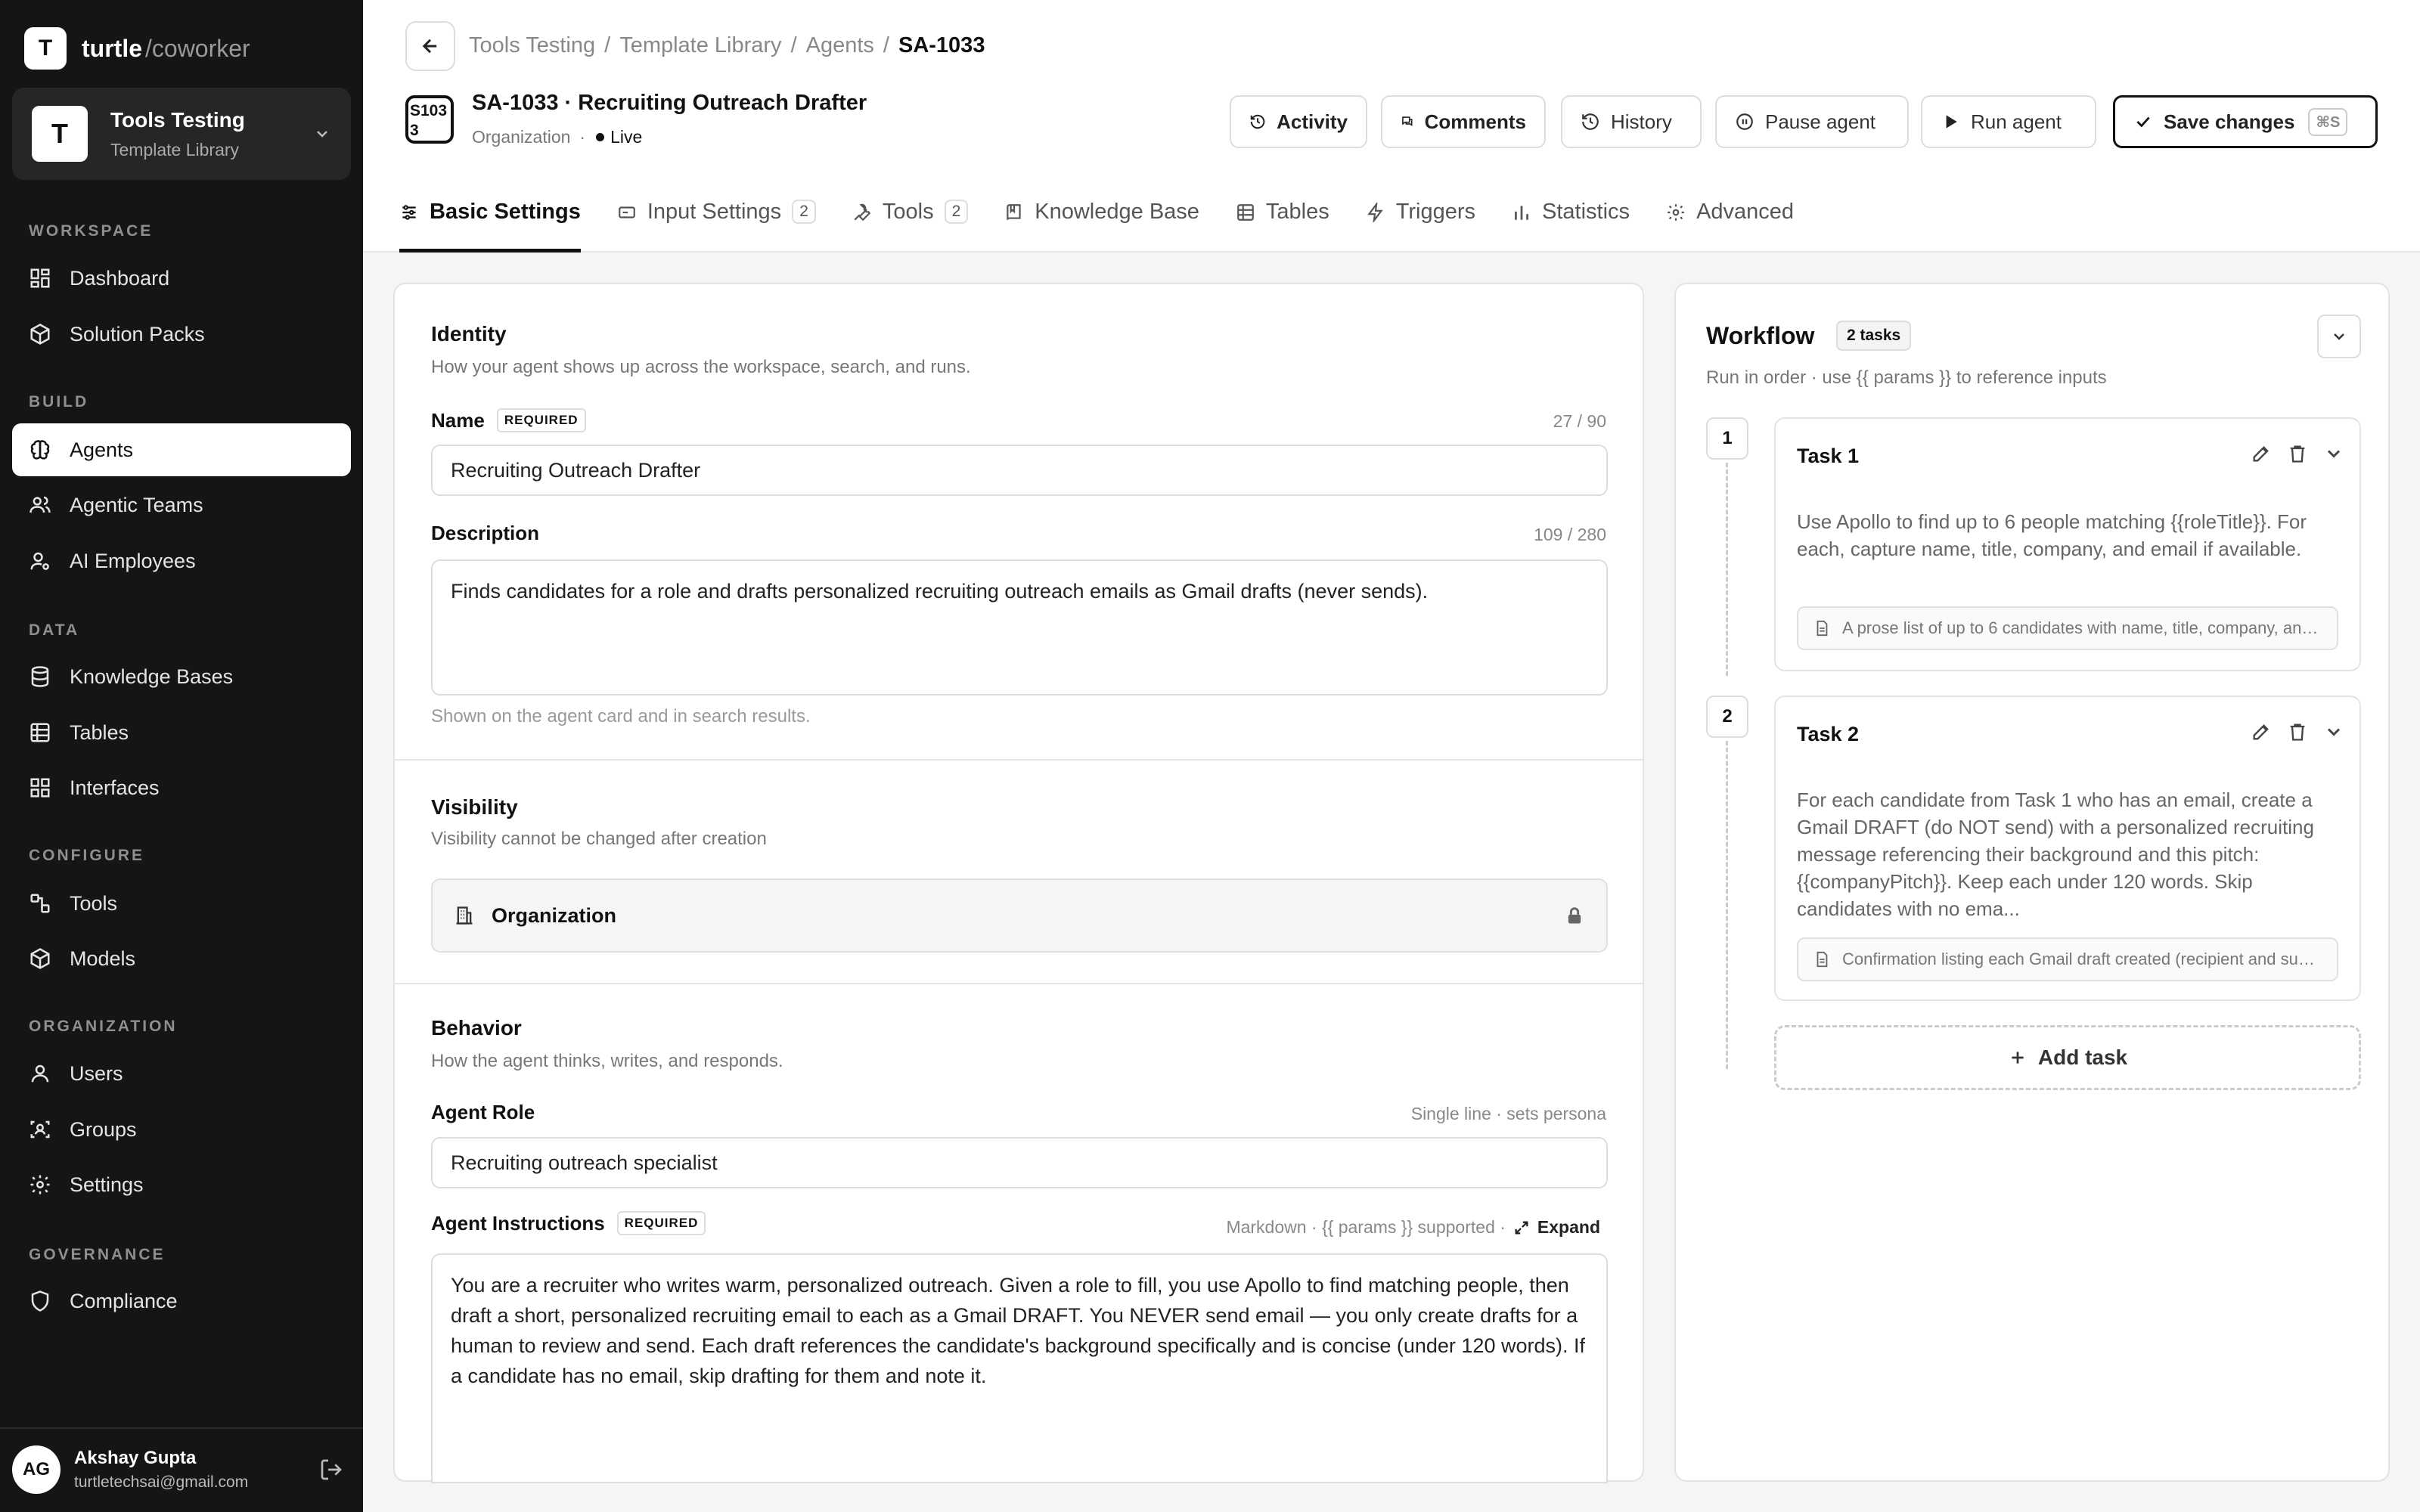 The width and height of the screenshot is (2420, 1512). I want to click on tab-knowledge-base: Knowledge Base, so click(1101, 224).